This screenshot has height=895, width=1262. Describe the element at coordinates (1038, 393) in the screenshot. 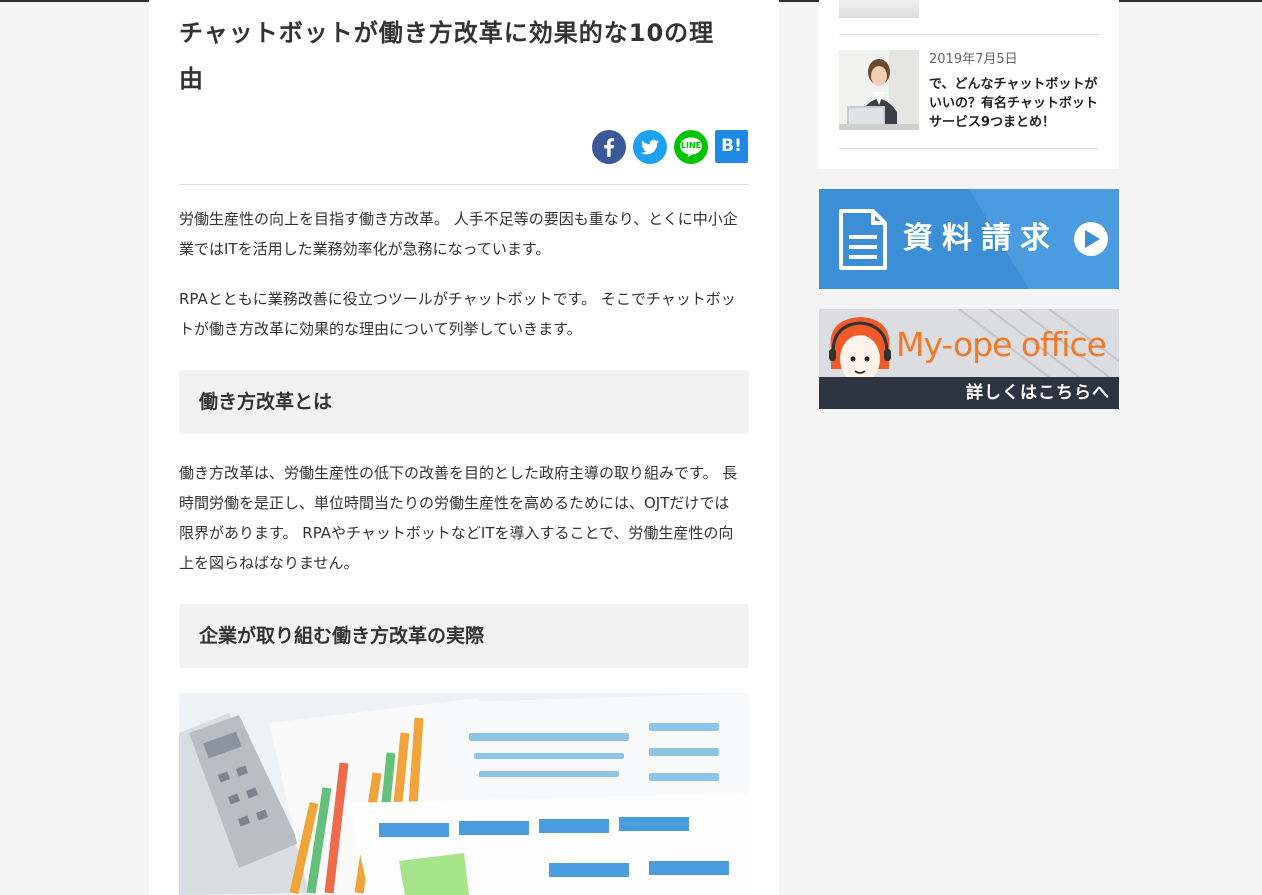

I see `myope-cta-label: 詳しくはこちらへ` at that location.